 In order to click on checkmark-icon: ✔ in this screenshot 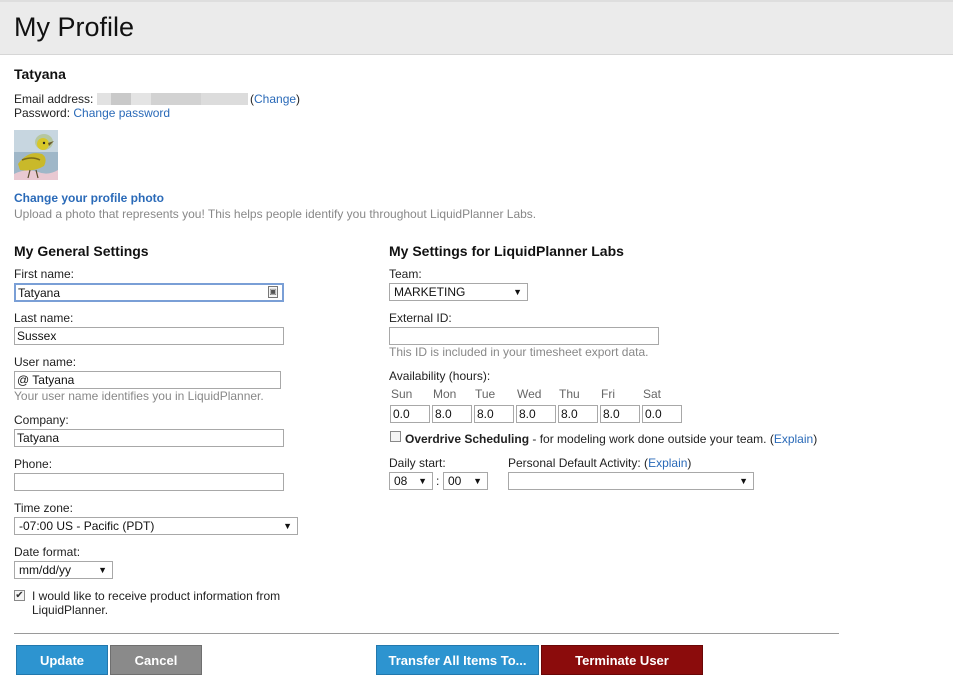, I will do `click(19, 595)`.